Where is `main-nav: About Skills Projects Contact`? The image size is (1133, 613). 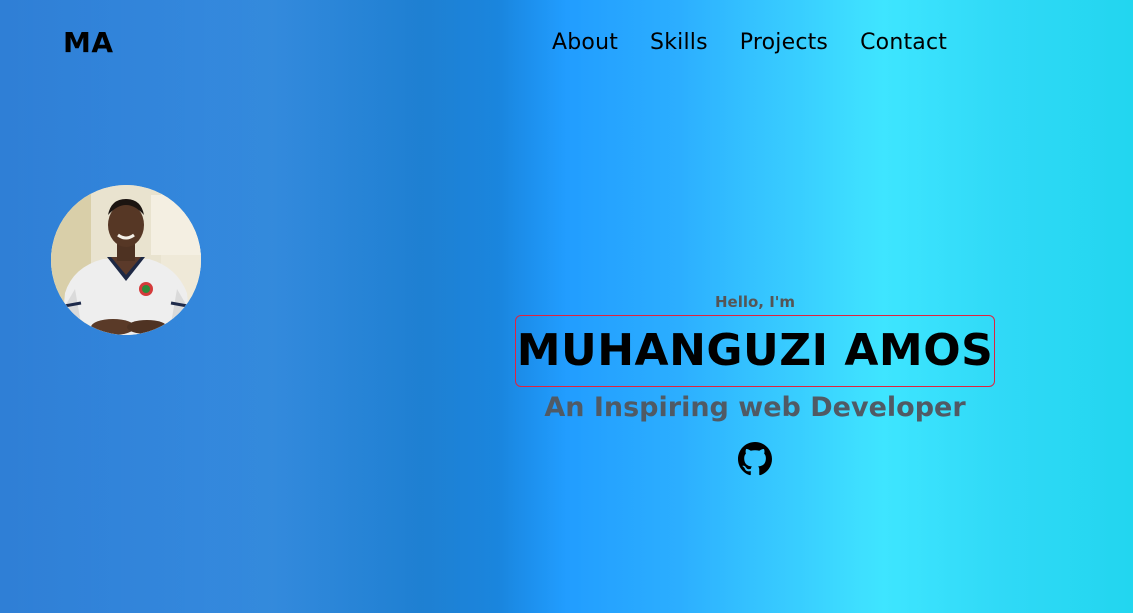 main-nav: About Skills Projects Contact is located at coordinates (749, 42).